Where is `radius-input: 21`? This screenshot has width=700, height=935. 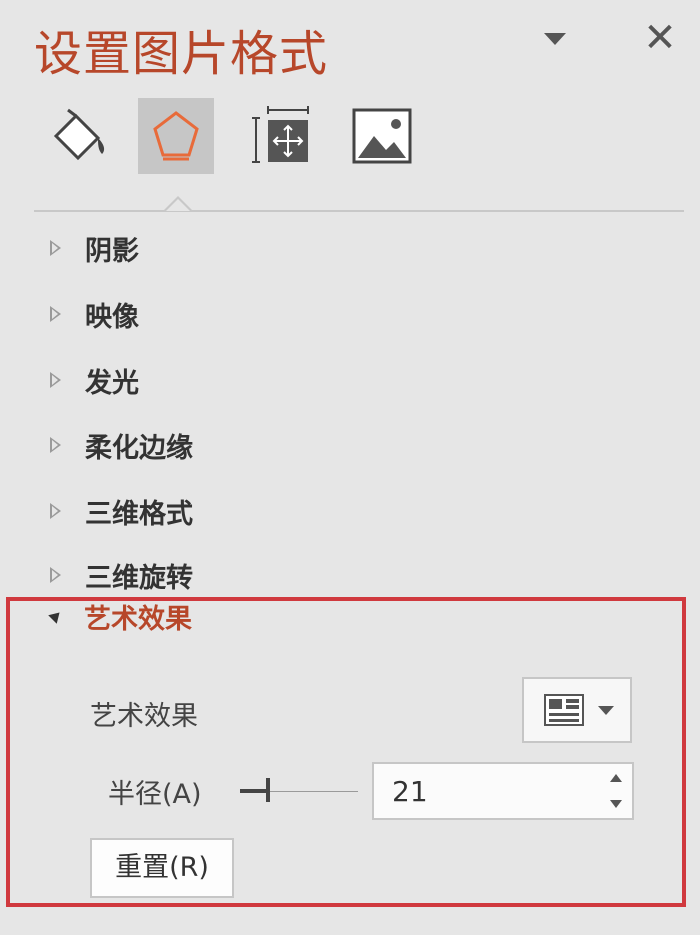
radius-input: 21 is located at coordinates (503, 791).